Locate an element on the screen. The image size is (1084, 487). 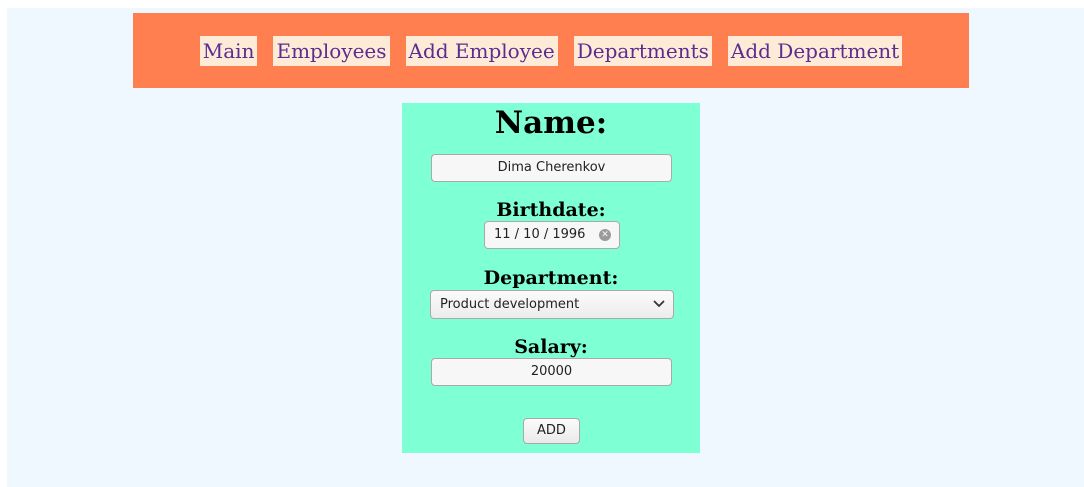
name-label: Name: is located at coordinates (551, 123).